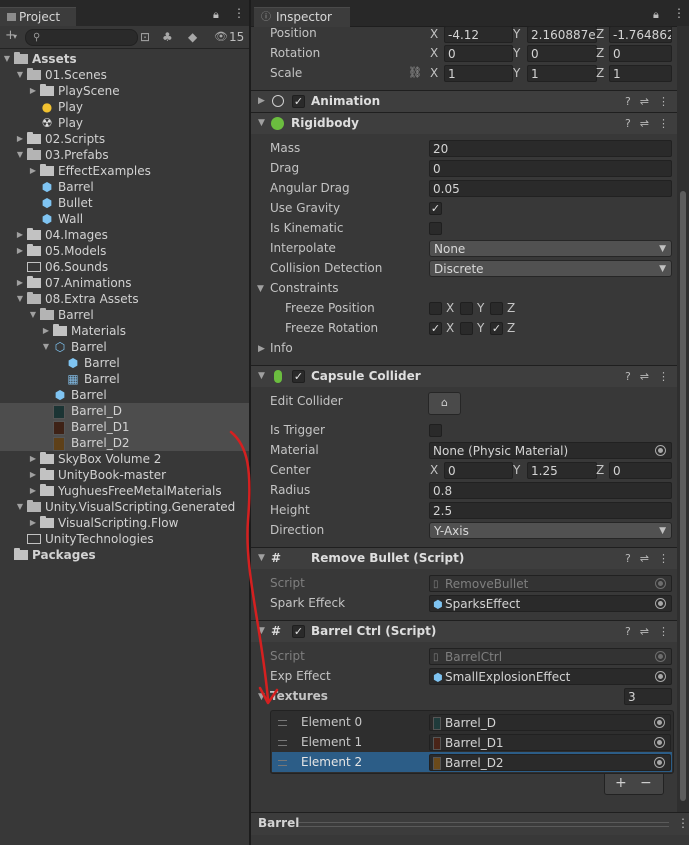  What do you see at coordinates (464, 631) in the screenshot?
I see `barrel-ctrl-component-header: ▼ # ✓ Barrel Ctrl (Script) ? ⇌ ⋮` at bounding box center [464, 631].